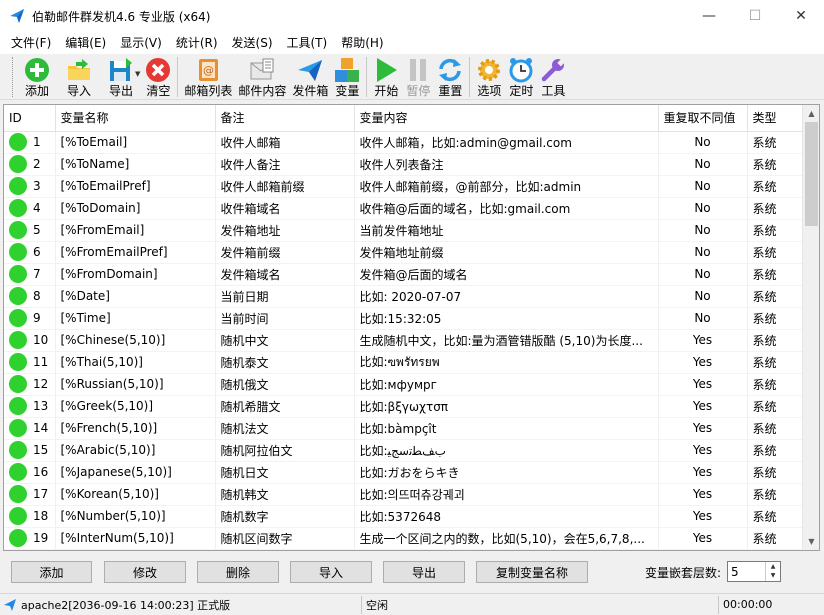  Describe the element at coordinates (506, 384) in the screenshot. I see `cell-content: 比如:мфумрг` at that location.